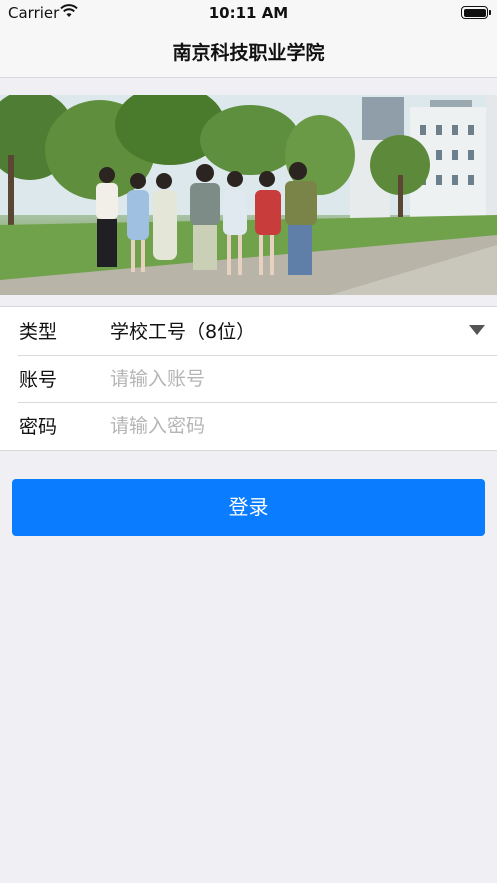 Image resolution: width=497 pixels, height=883 pixels. Describe the element at coordinates (293, 378) in the screenshot. I see `account-input` at that location.